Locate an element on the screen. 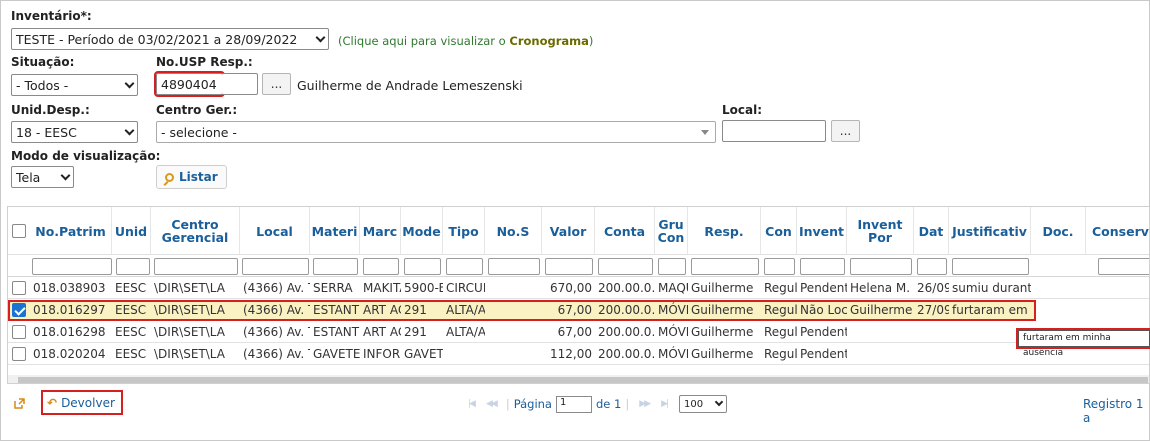  col-header: Doc. is located at coordinates (1058, 231).